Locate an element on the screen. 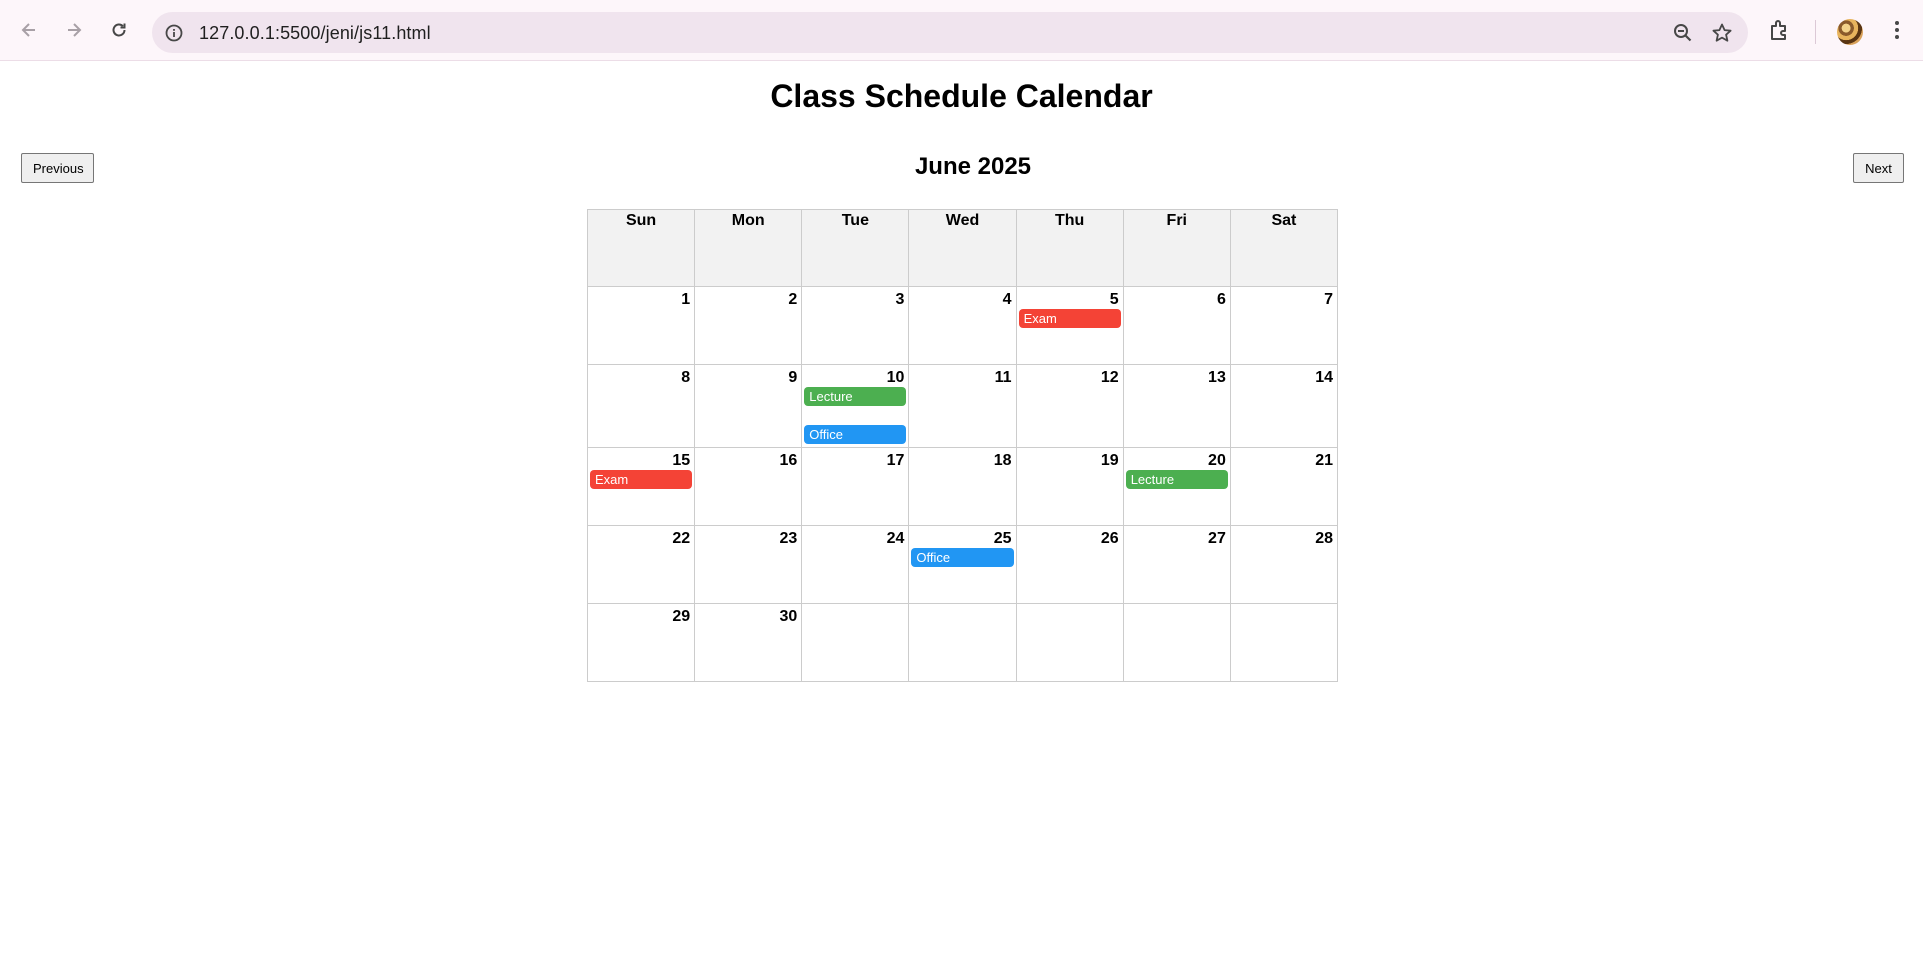 The width and height of the screenshot is (1923, 965). day-number: 6 is located at coordinates (1221, 299).